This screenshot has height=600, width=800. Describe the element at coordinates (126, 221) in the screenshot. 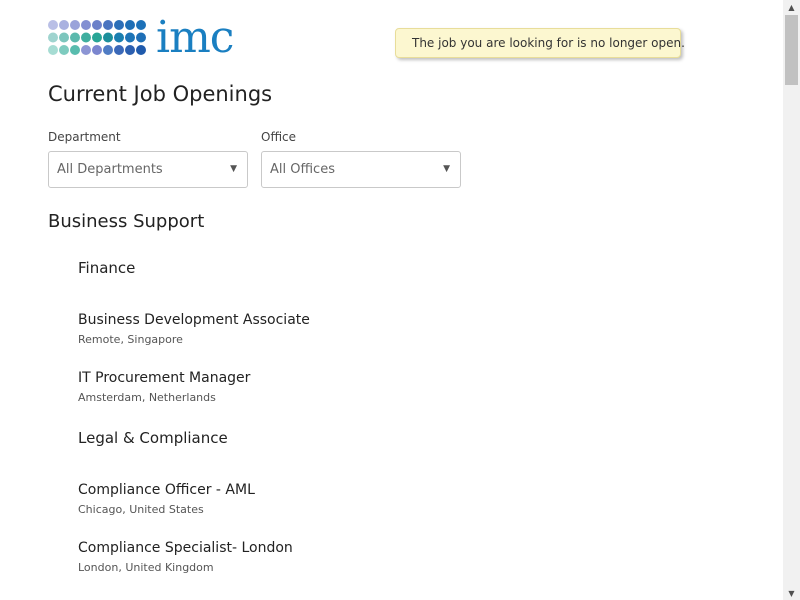

I see `section-title: Business Support` at that location.